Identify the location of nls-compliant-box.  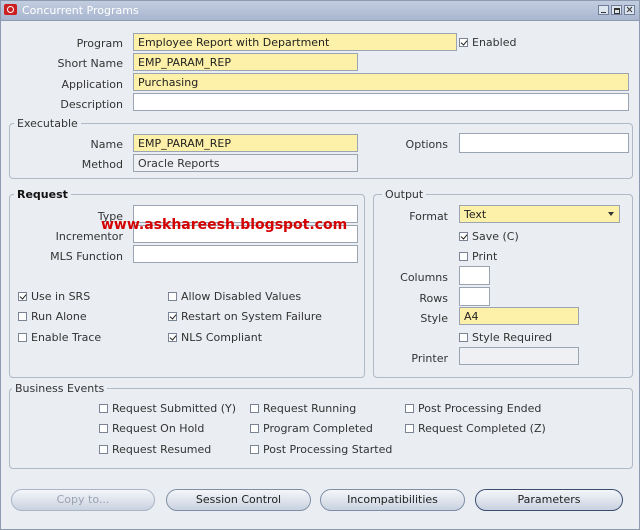
(172, 337).